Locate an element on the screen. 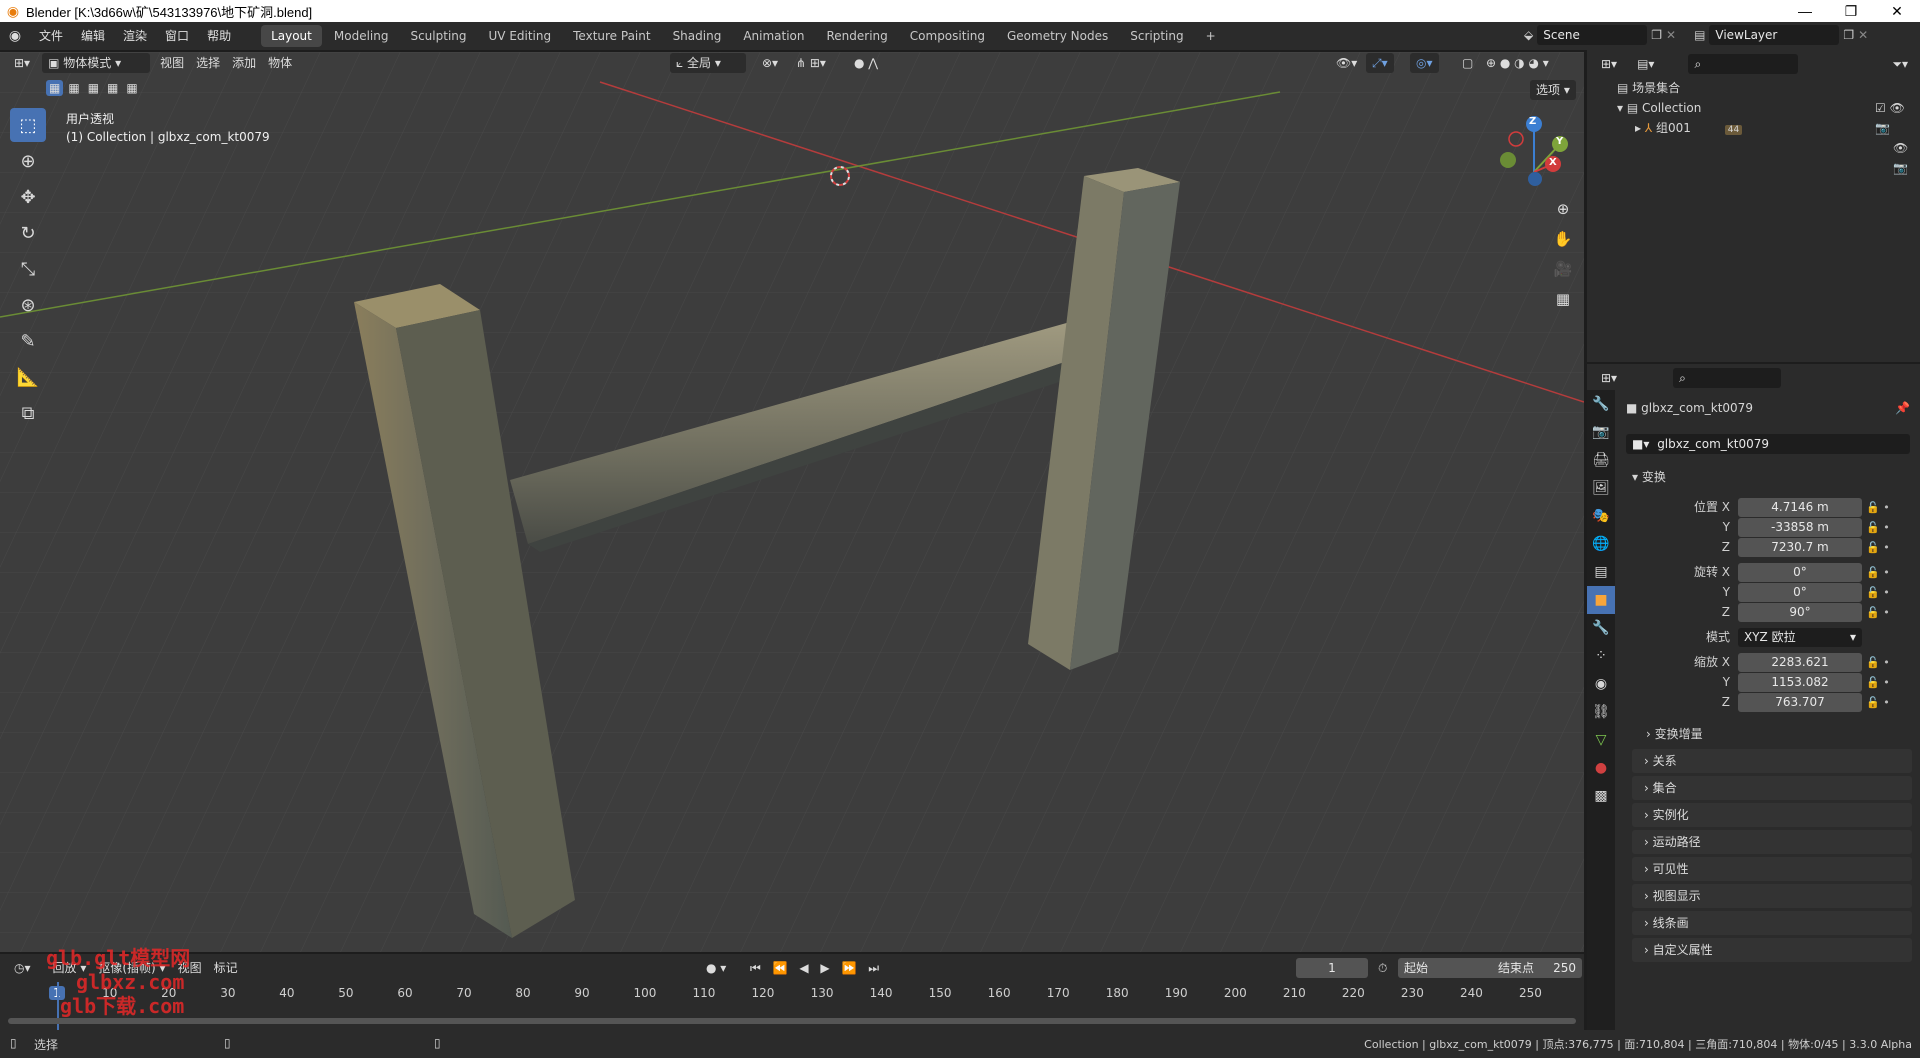  clock-icon: ⏱ is located at coordinates (1382, 968).